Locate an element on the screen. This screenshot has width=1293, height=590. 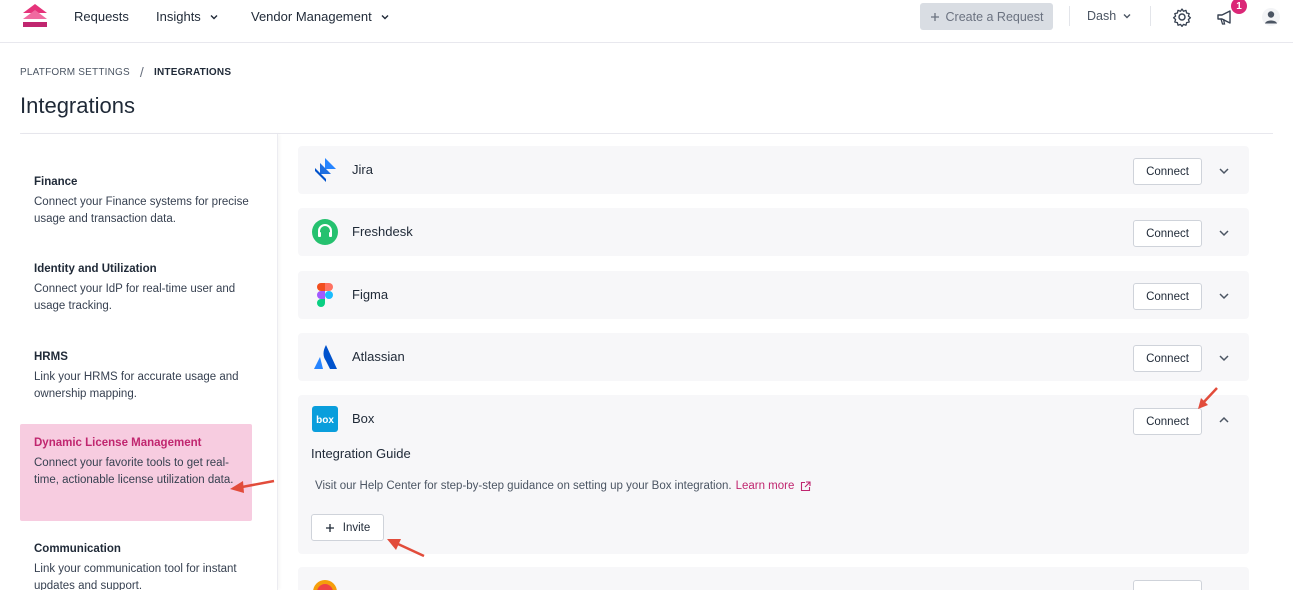
invite-button: Invite is located at coordinates (347, 527).